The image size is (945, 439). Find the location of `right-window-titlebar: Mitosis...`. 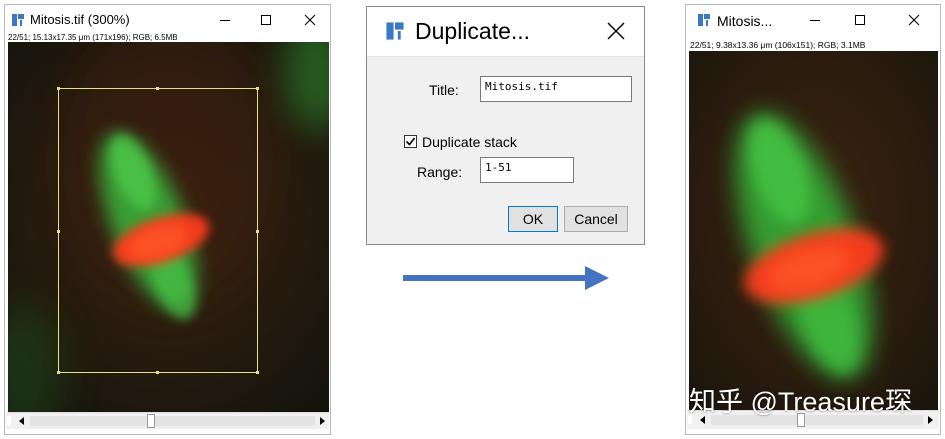

right-window-titlebar: Mitosis... is located at coordinates (813, 20).